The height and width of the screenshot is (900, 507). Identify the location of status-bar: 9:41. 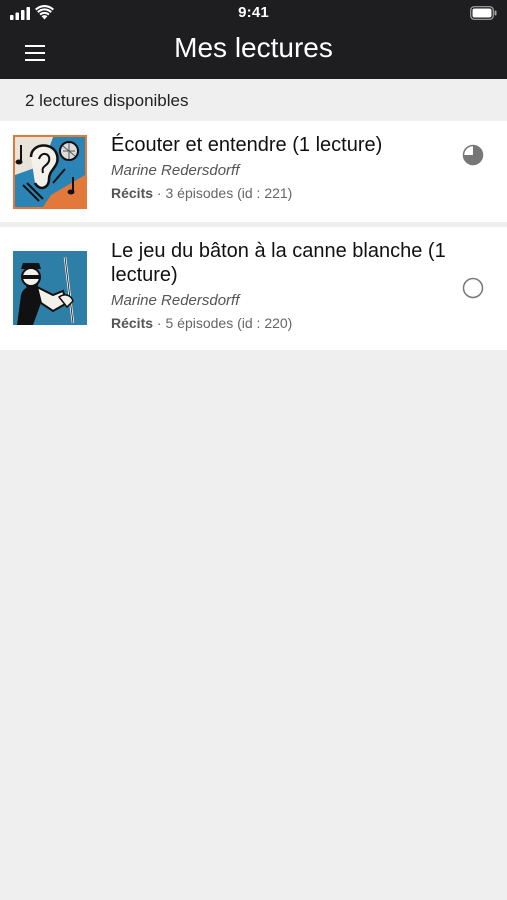
(253, 14).